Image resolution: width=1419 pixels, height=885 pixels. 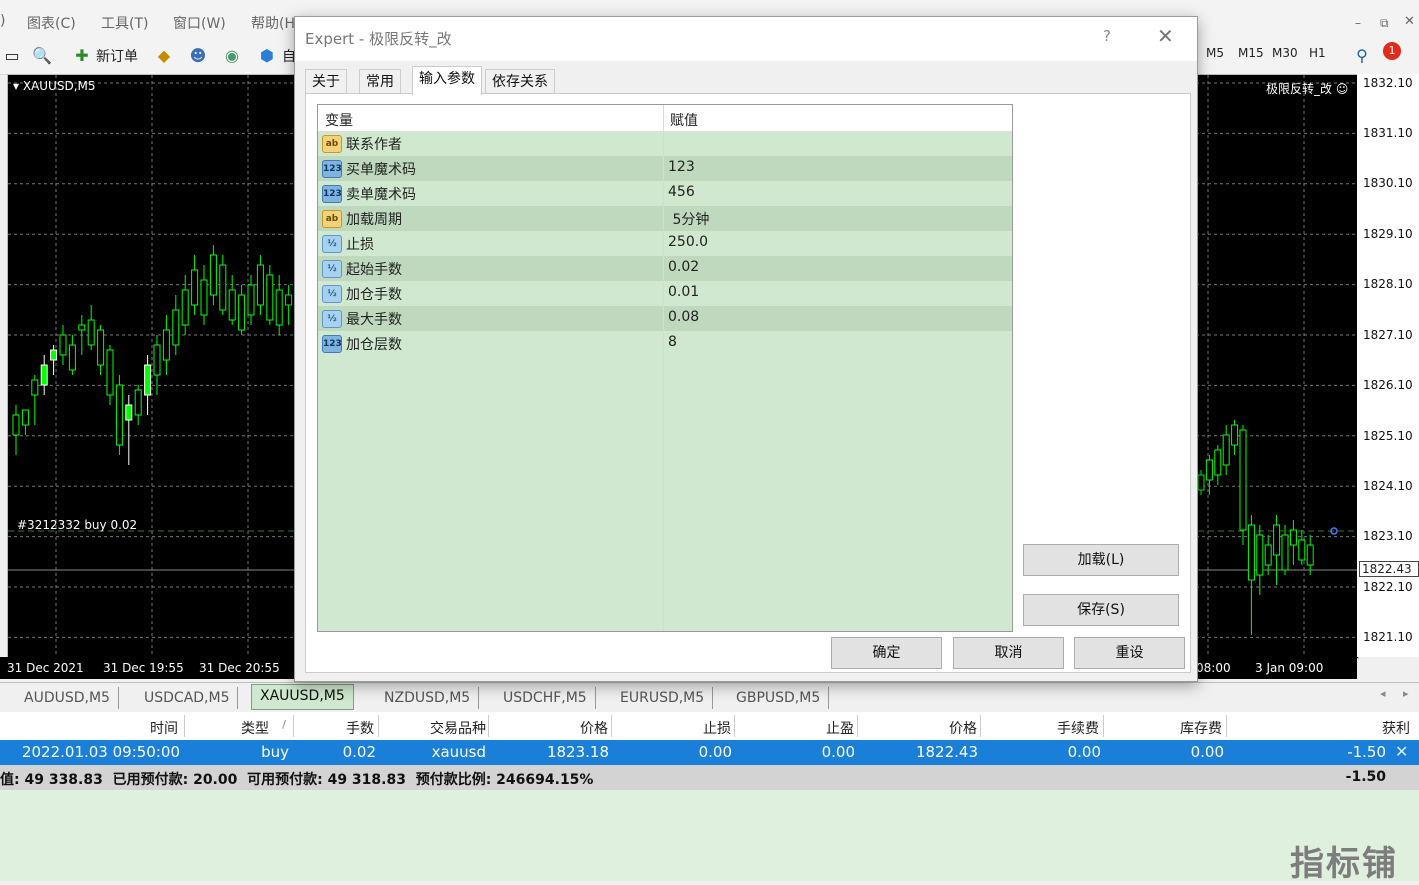 What do you see at coordinates (779, 698) in the screenshot?
I see `chart-tab-gbpusd: GBPUSD,M5` at bounding box center [779, 698].